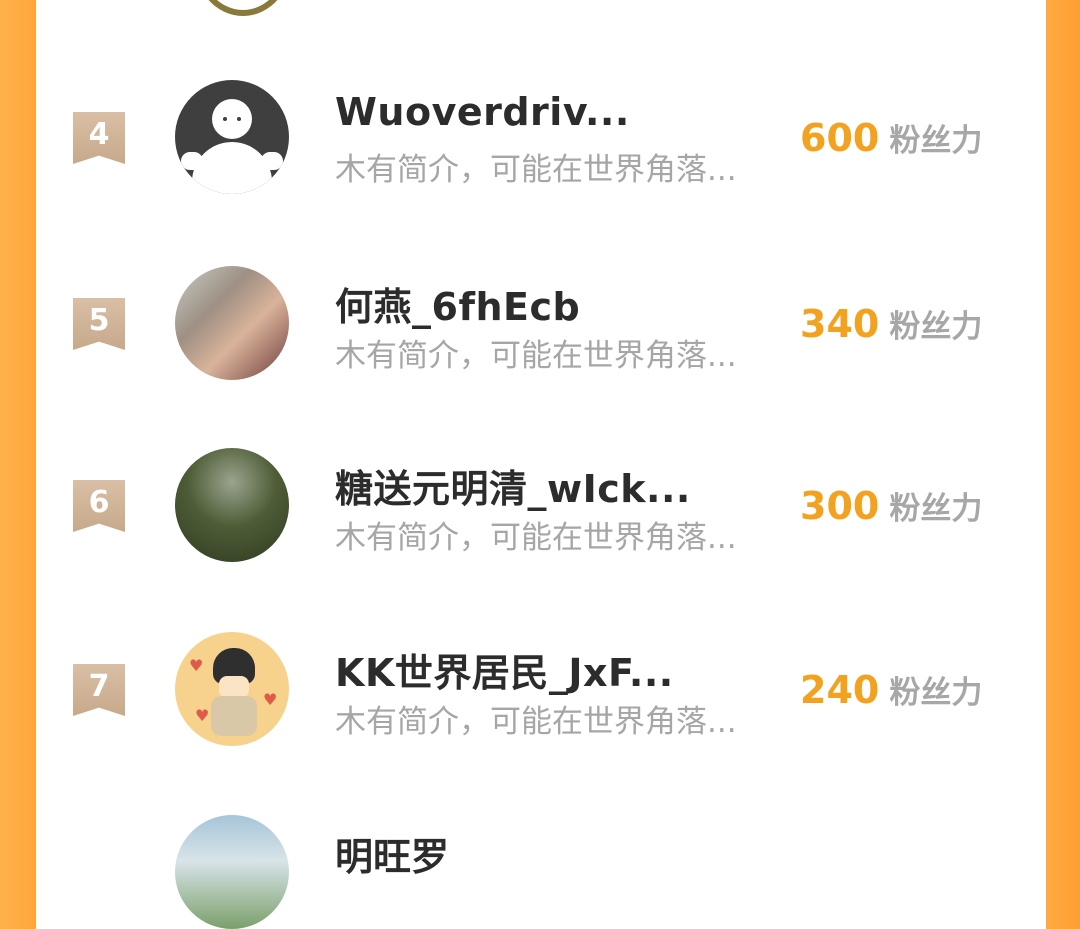  I want to click on fan-score: 240 粉丝力, so click(891, 689).